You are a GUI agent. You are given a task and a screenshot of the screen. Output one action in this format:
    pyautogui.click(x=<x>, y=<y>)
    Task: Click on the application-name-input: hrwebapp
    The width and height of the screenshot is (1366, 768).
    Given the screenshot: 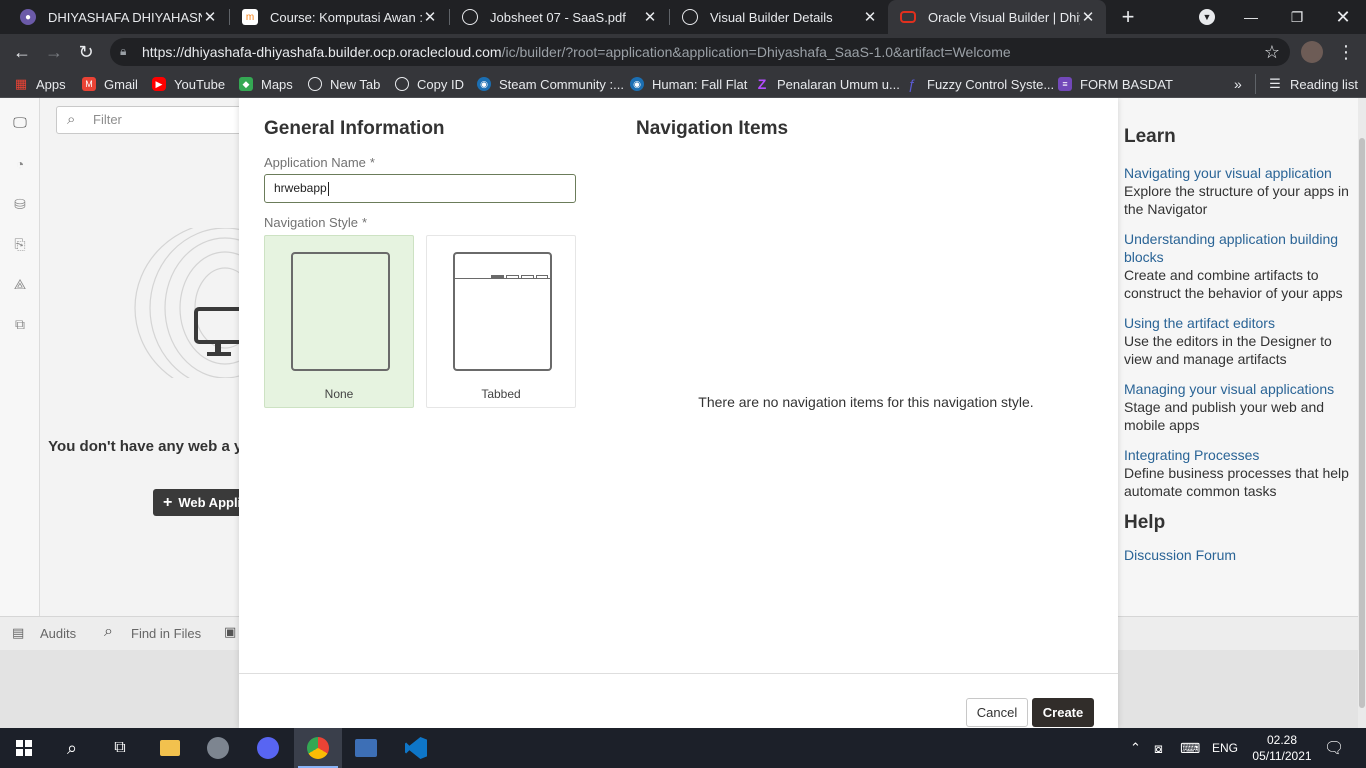 What is the action you would take?
    pyautogui.click(x=420, y=188)
    